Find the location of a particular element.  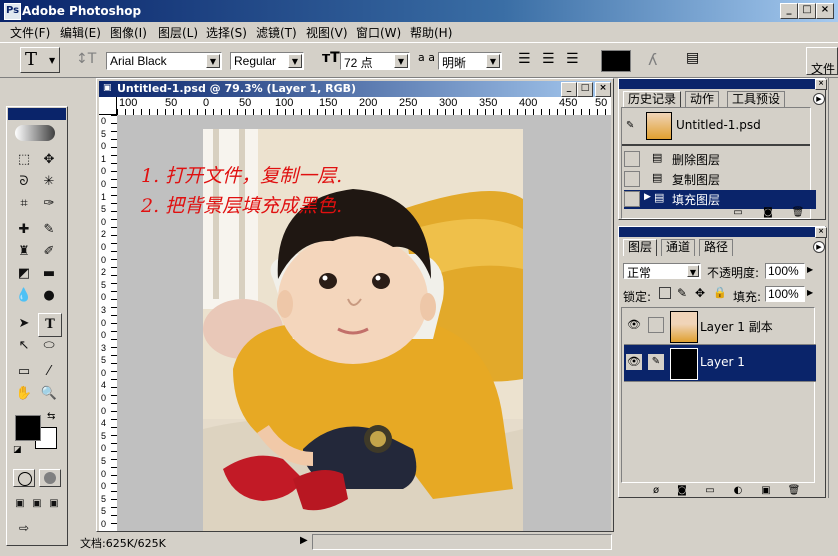

lock-position-icon: ✥ is located at coordinates (700, 293).